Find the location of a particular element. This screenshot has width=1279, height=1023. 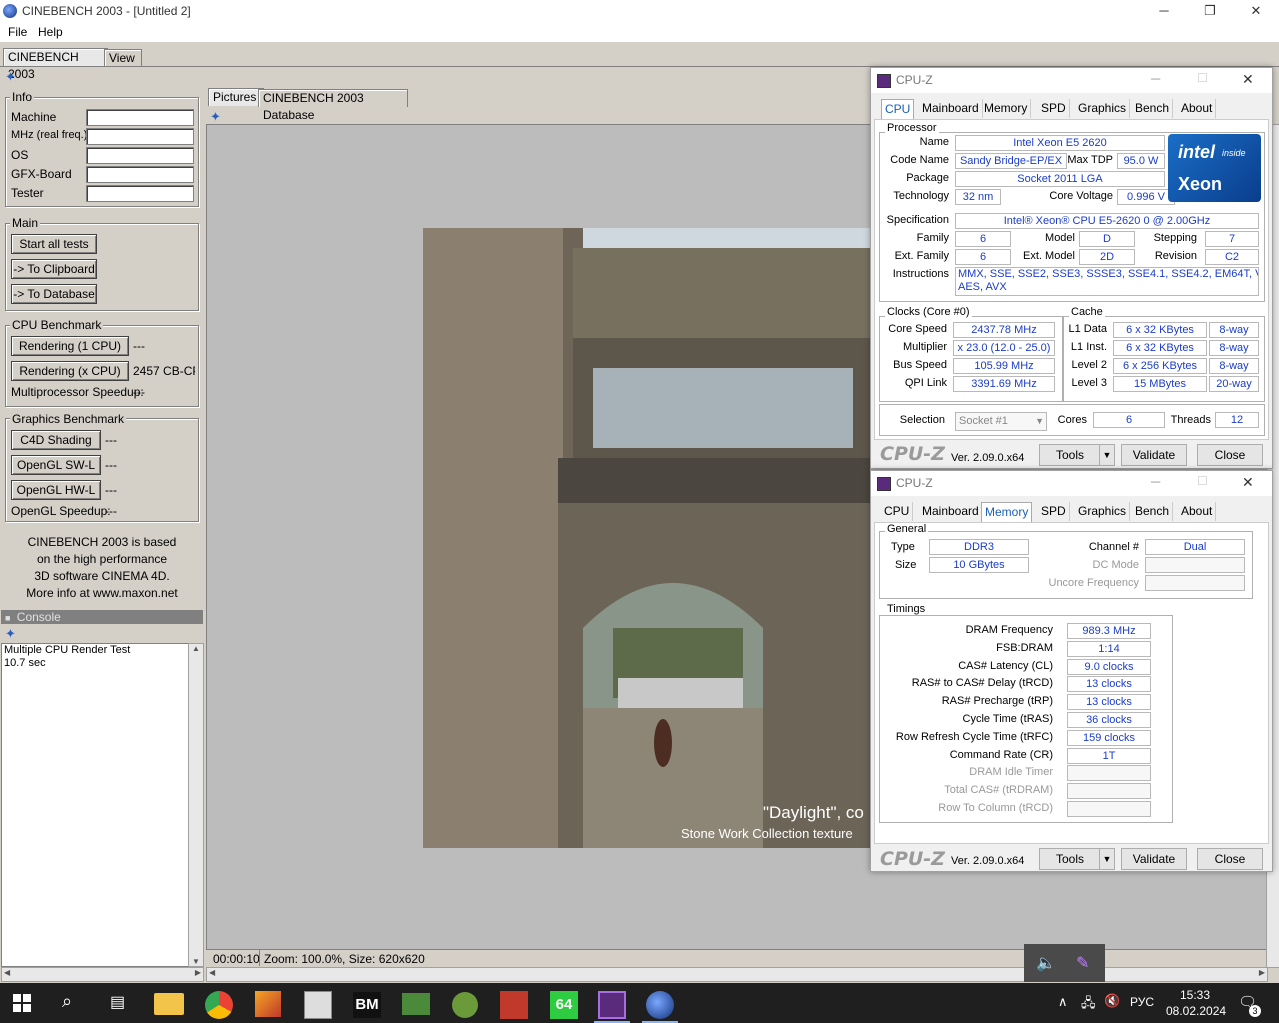

menu-file: File is located at coordinates (17, 32).